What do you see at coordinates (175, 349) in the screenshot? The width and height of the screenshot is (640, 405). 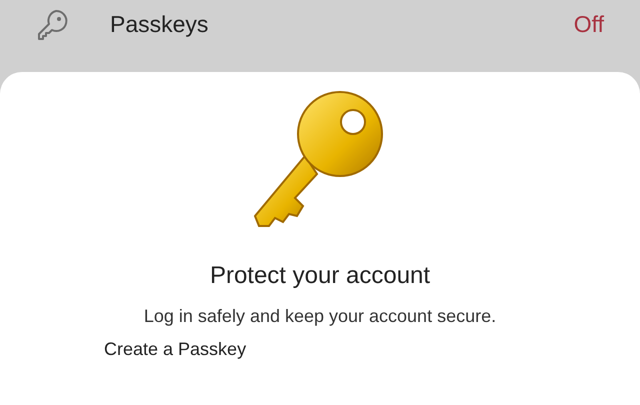 I see `create-passkey-option: Create a Passkey` at bounding box center [175, 349].